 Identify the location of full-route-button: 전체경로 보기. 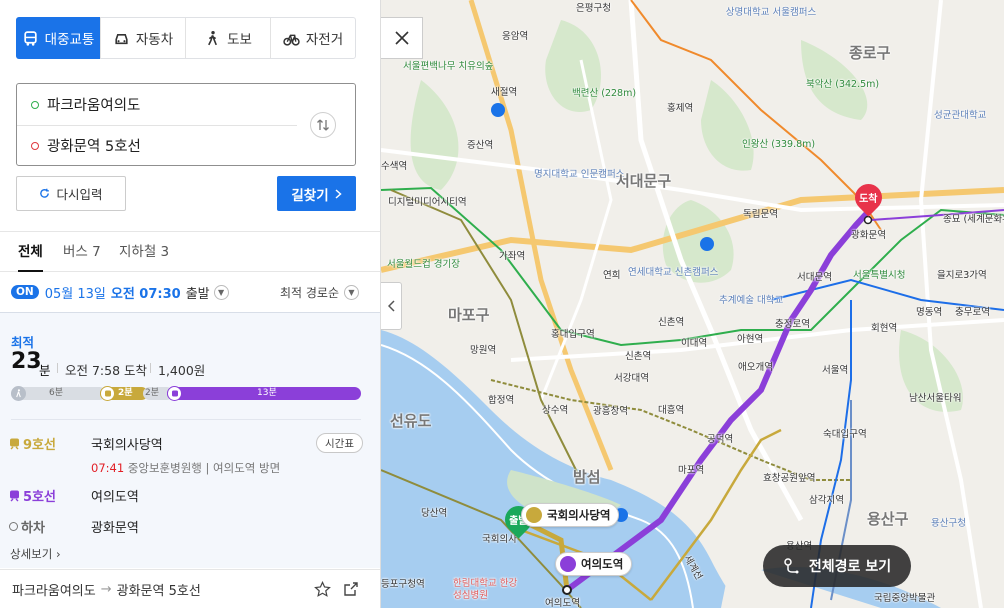
(837, 566).